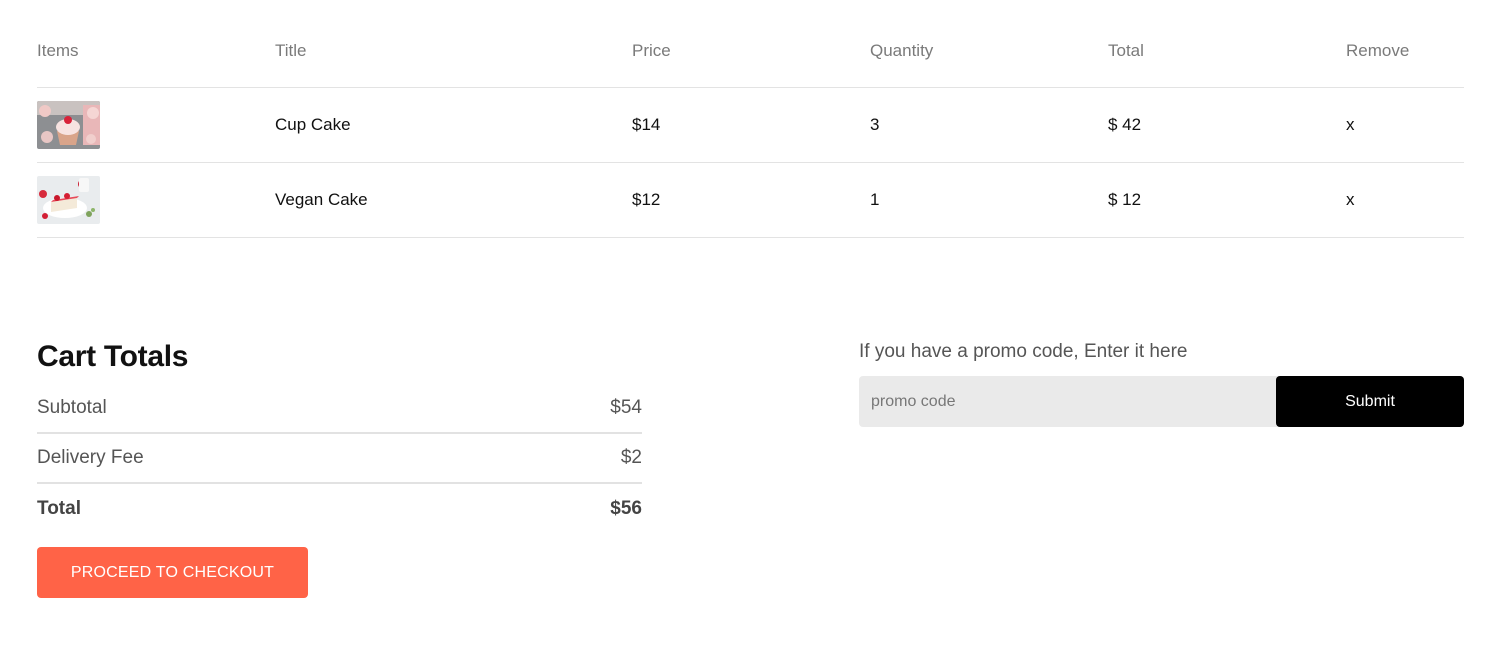 Image resolution: width=1491 pixels, height=663 pixels. I want to click on item-quantity: 3, so click(875, 124).